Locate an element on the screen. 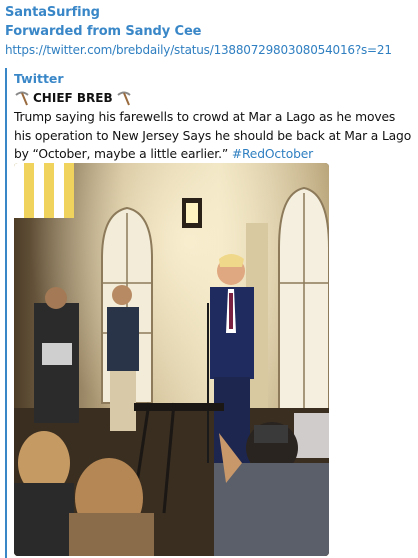 The height and width of the screenshot is (558, 418). preview-site-name: Twitter is located at coordinates (39, 78).